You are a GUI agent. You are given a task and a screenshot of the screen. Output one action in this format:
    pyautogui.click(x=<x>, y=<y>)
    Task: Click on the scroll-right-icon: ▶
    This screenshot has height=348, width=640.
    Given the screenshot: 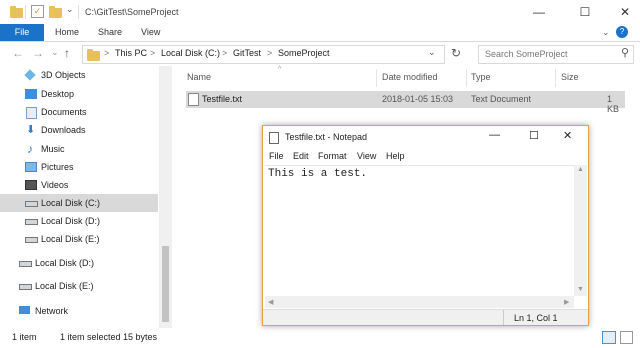 What is the action you would take?
    pyautogui.click(x=566, y=302)
    